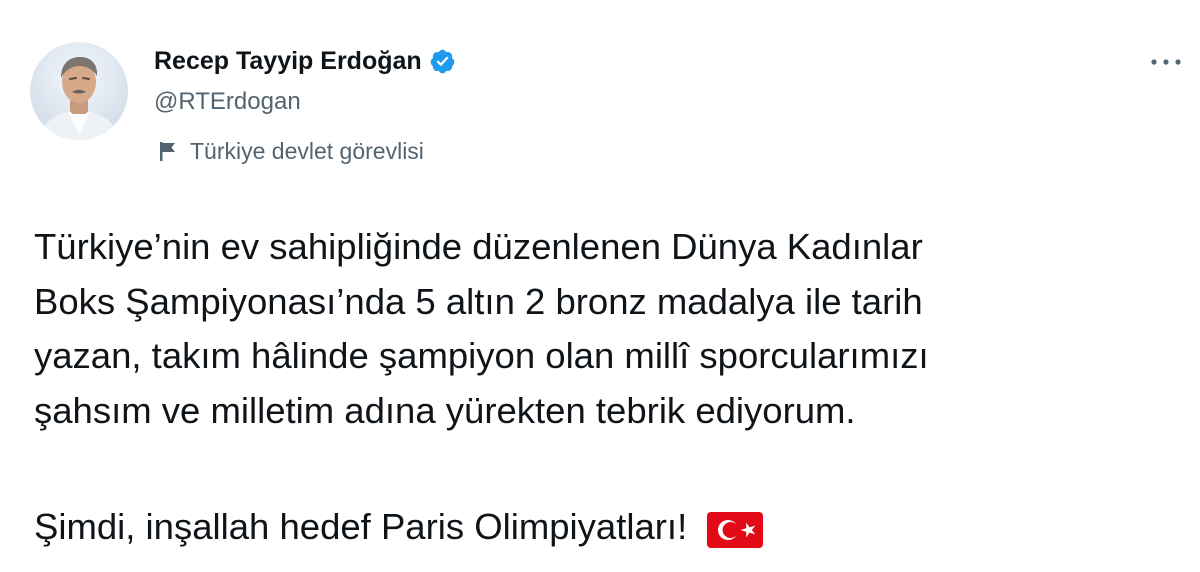  What do you see at coordinates (227, 102) in the screenshot?
I see `author-handle: @RTErdogan` at bounding box center [227, 102].